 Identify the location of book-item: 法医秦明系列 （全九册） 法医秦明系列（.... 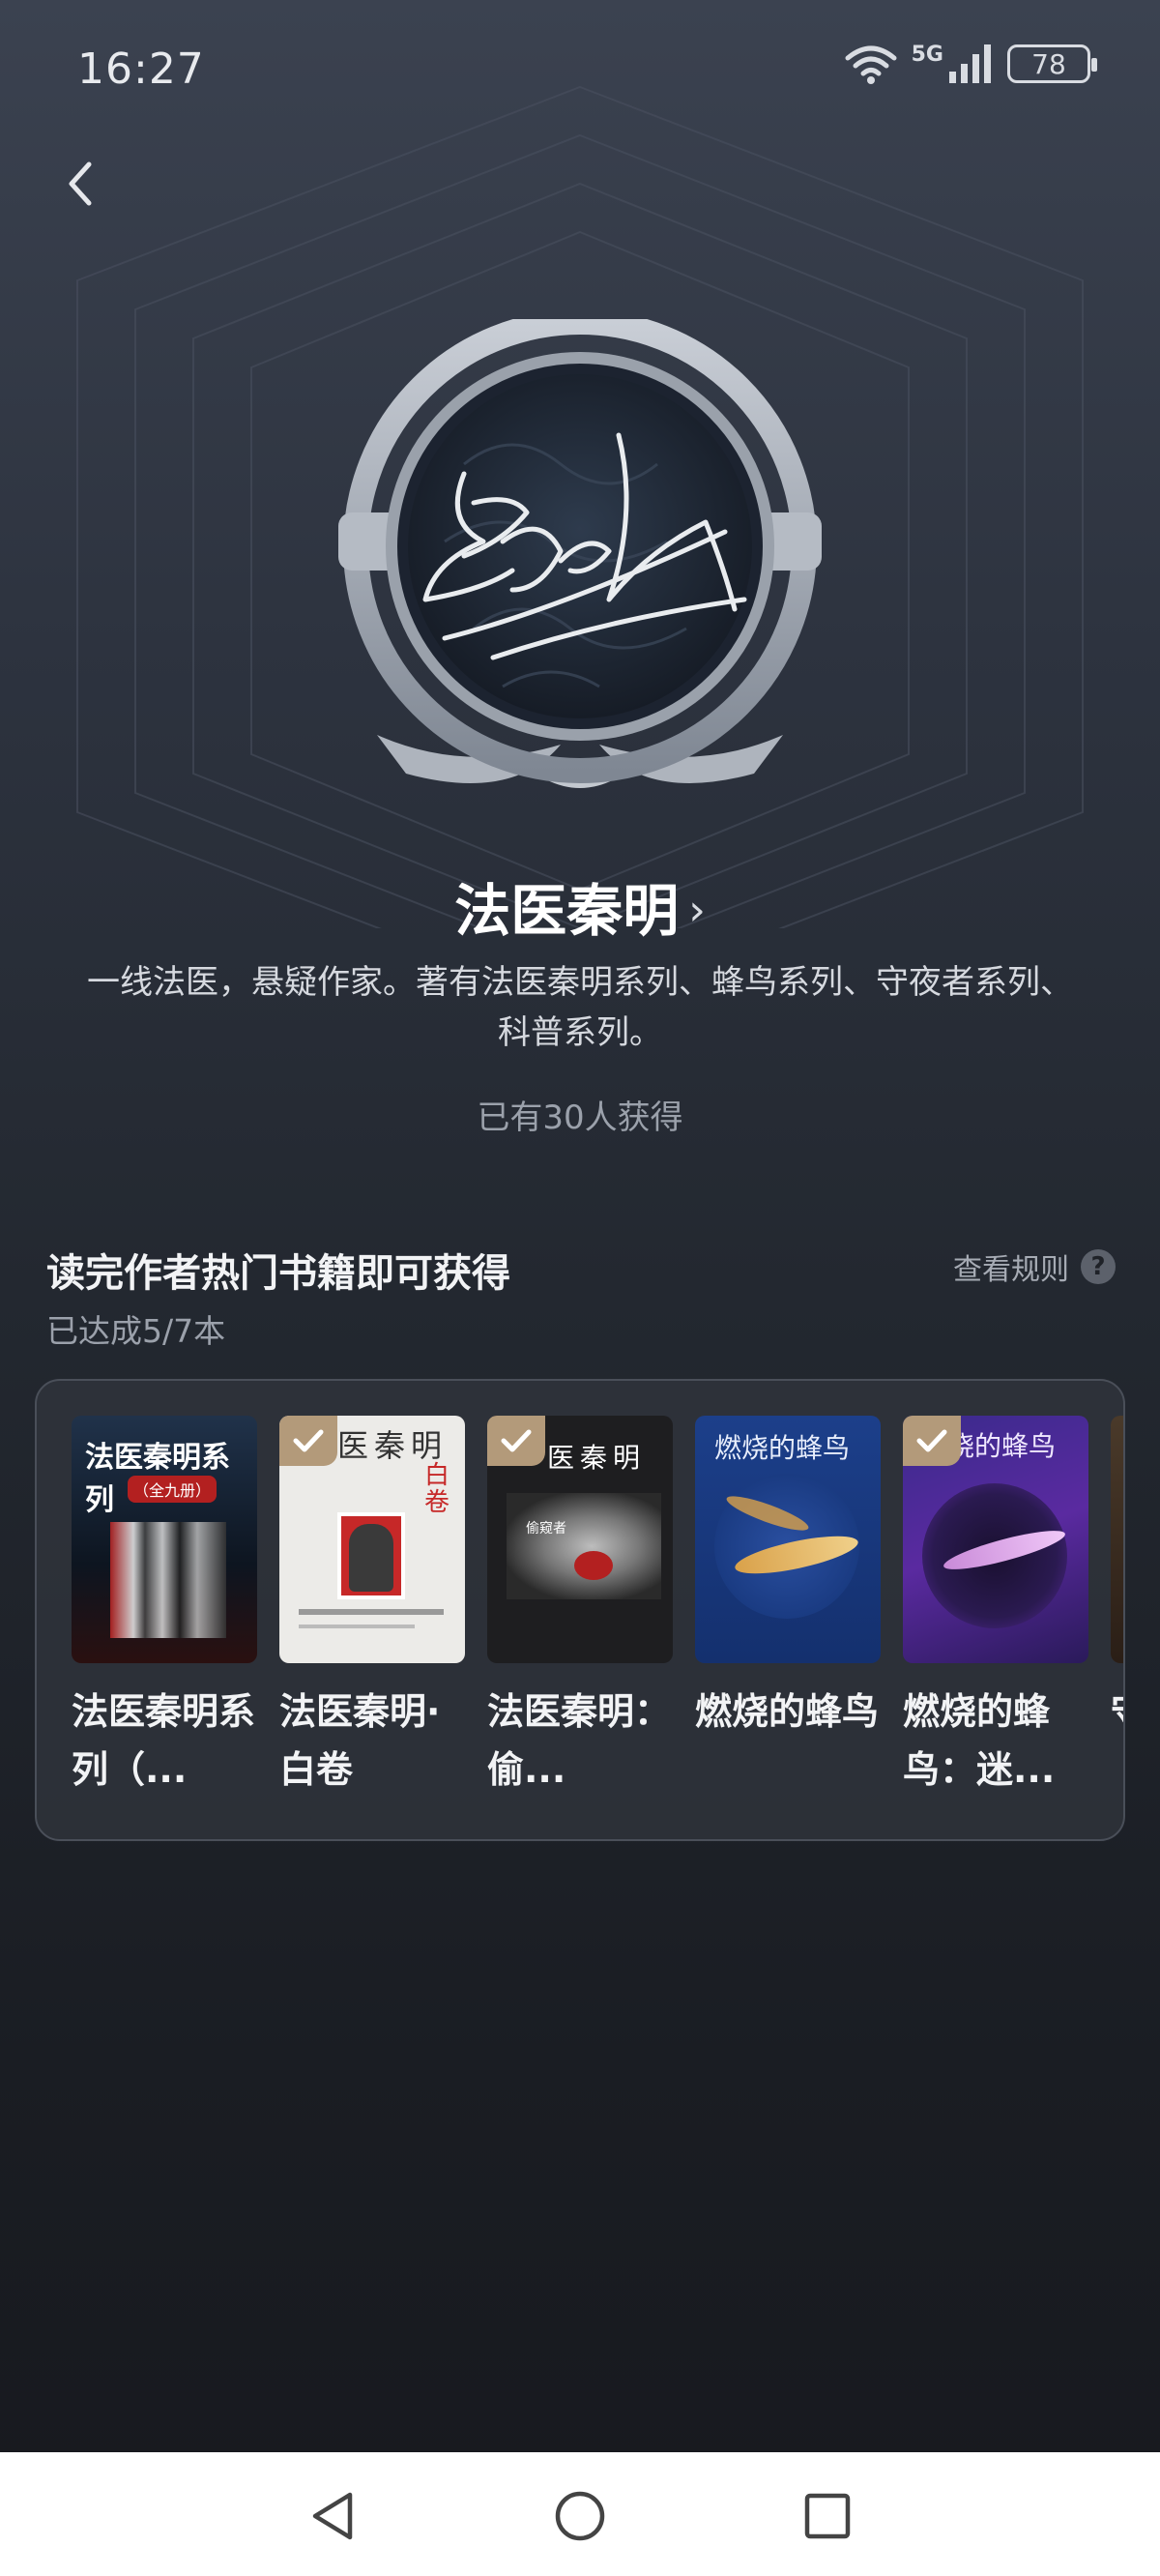
(164, 1607).